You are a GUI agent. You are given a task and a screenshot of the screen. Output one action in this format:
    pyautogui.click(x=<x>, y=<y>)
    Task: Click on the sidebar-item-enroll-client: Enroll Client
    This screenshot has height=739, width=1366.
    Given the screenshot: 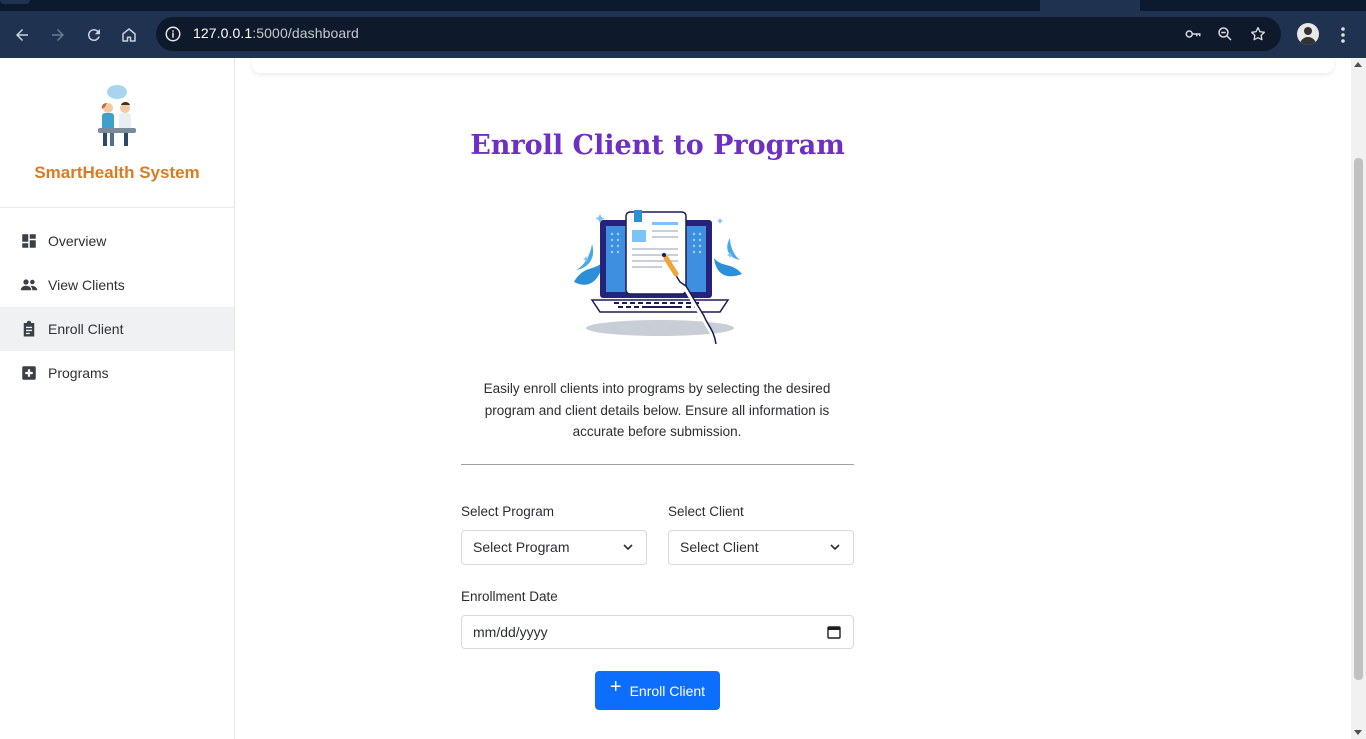 What is the action you would take?
    pyautogui.click(x=117, y=329)
    